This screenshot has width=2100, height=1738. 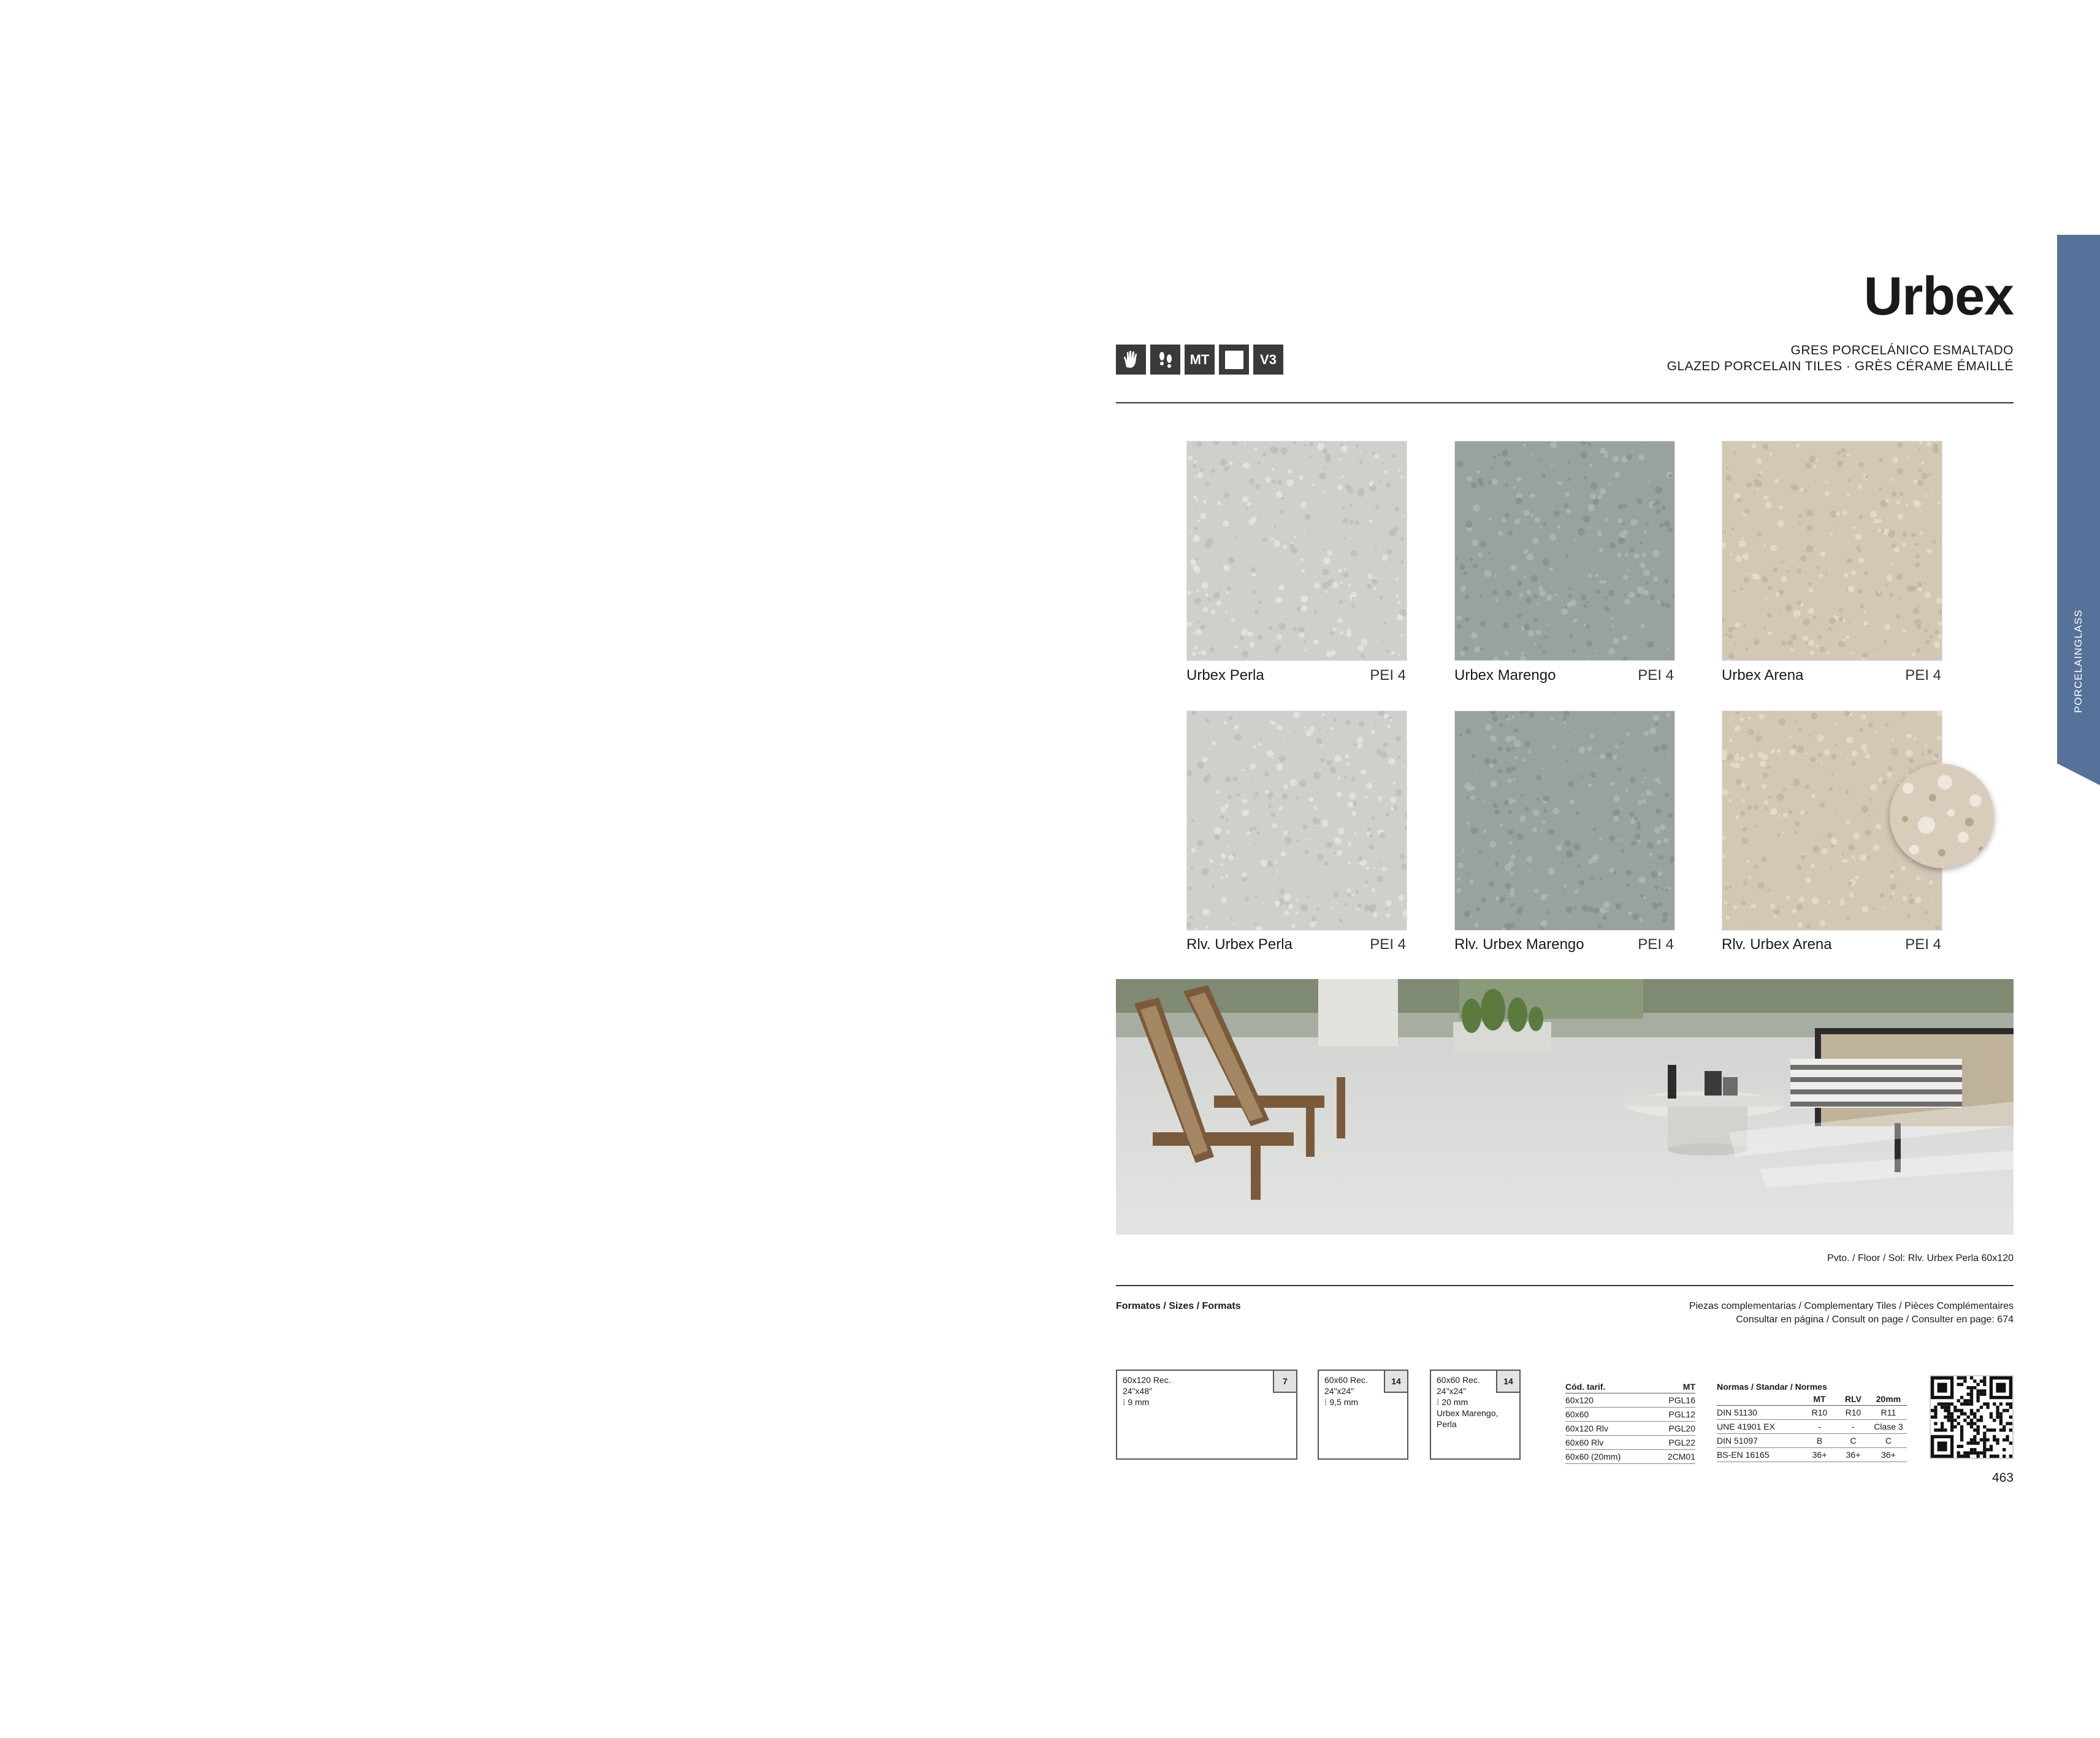 I want to click on format-box-60x120: 60x120 Rec. 24"x48" ⁝ 9 mm 7, so click(x=1206, y=1415).